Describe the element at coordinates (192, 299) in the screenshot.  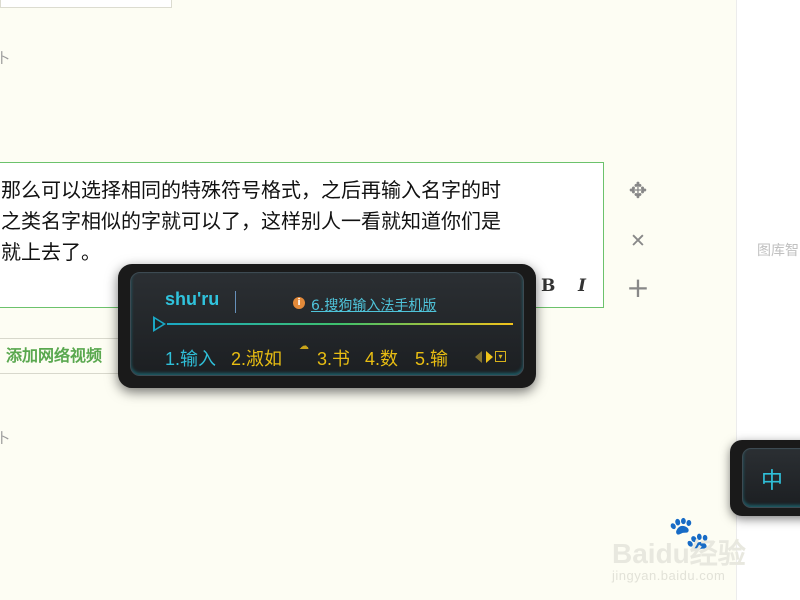
I see `ime-pinyin-input: shu'ru` at that location.